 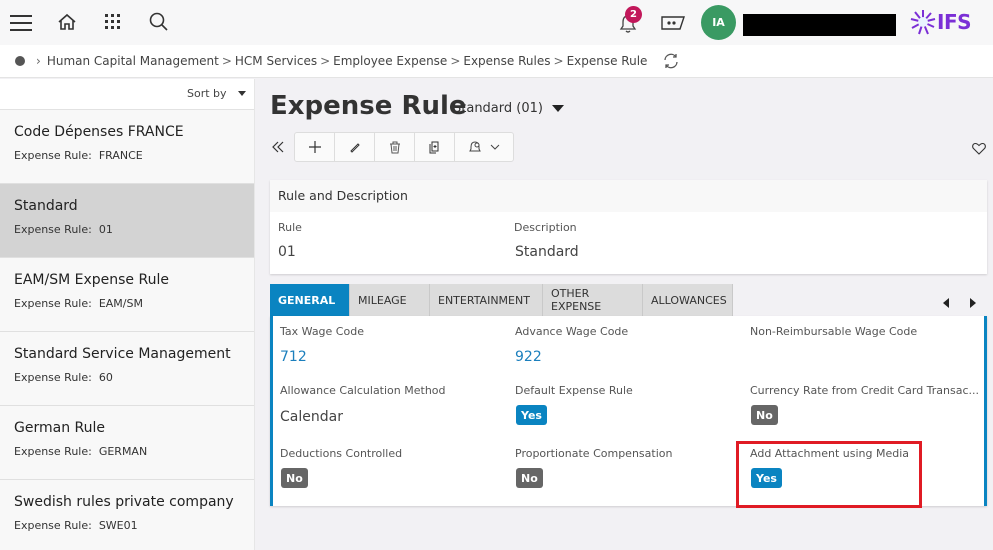 What do you see at coordinates (529, 478) in the screenshot?
I see `proportionate-compensation-badge: No` at bounding box center [529, 478].